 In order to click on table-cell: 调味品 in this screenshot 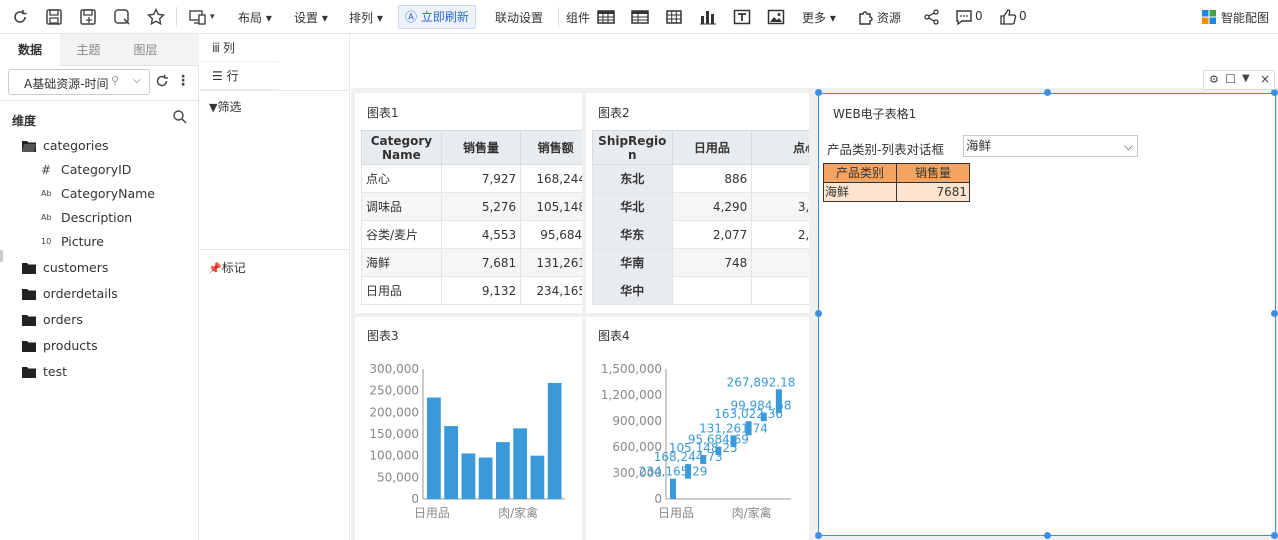, I will do `click(401, 206)`.